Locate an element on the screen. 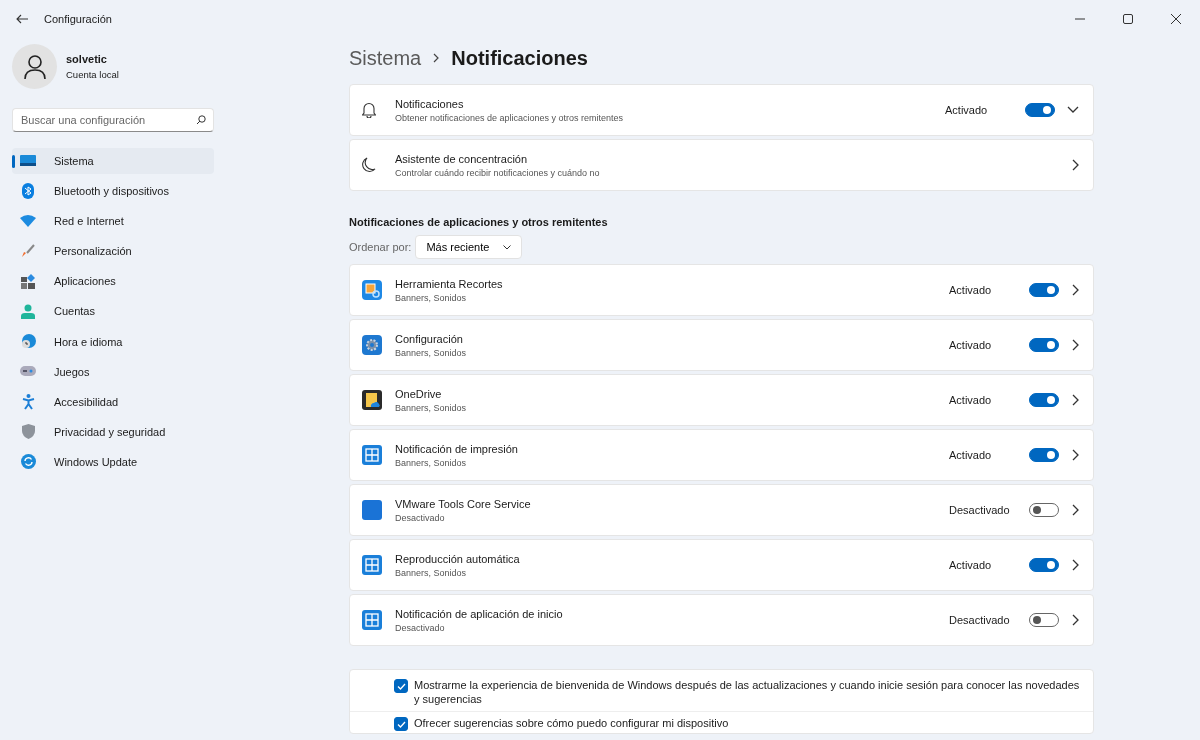  sidebar-item: Aplicaciones is located at coordinates (113, 281).